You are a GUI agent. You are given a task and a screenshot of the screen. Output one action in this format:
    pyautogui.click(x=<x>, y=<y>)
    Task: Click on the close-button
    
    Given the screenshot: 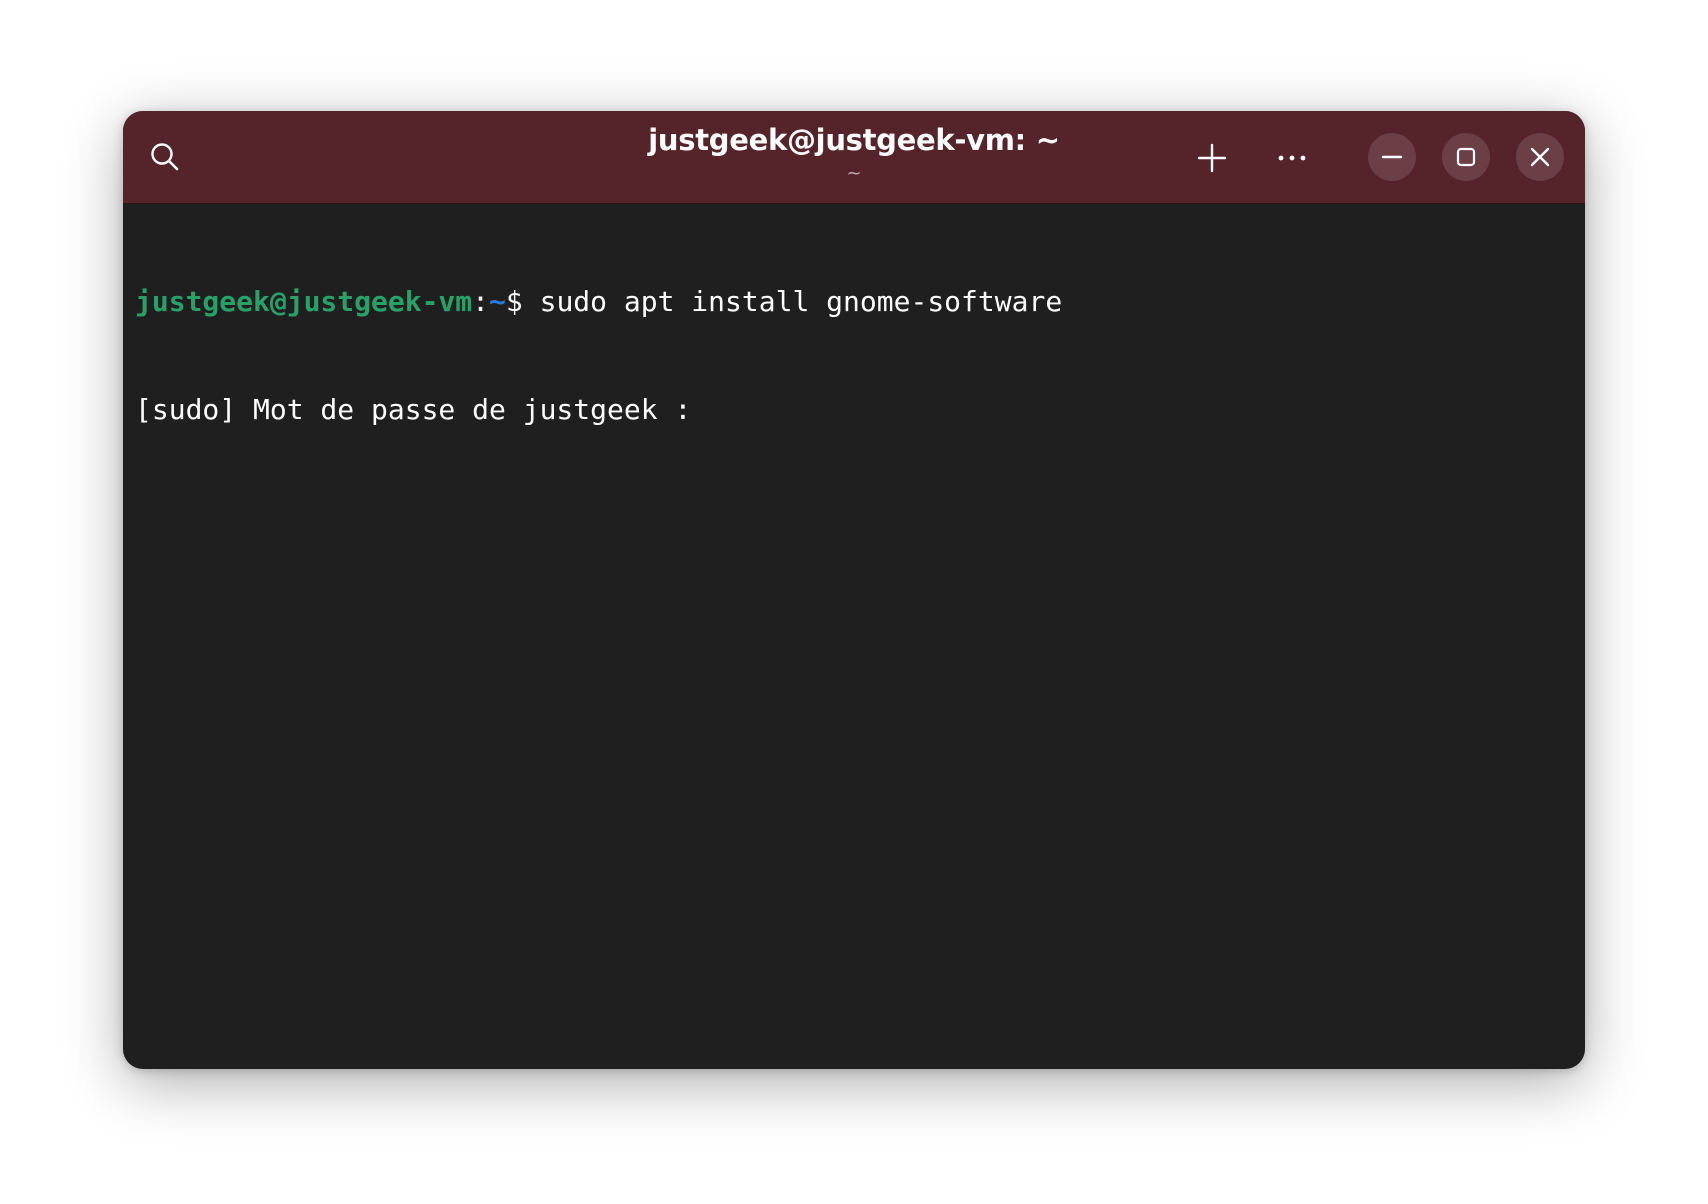 What is the action you would take?
    pyautogui.click(x=1540, y=157)
    